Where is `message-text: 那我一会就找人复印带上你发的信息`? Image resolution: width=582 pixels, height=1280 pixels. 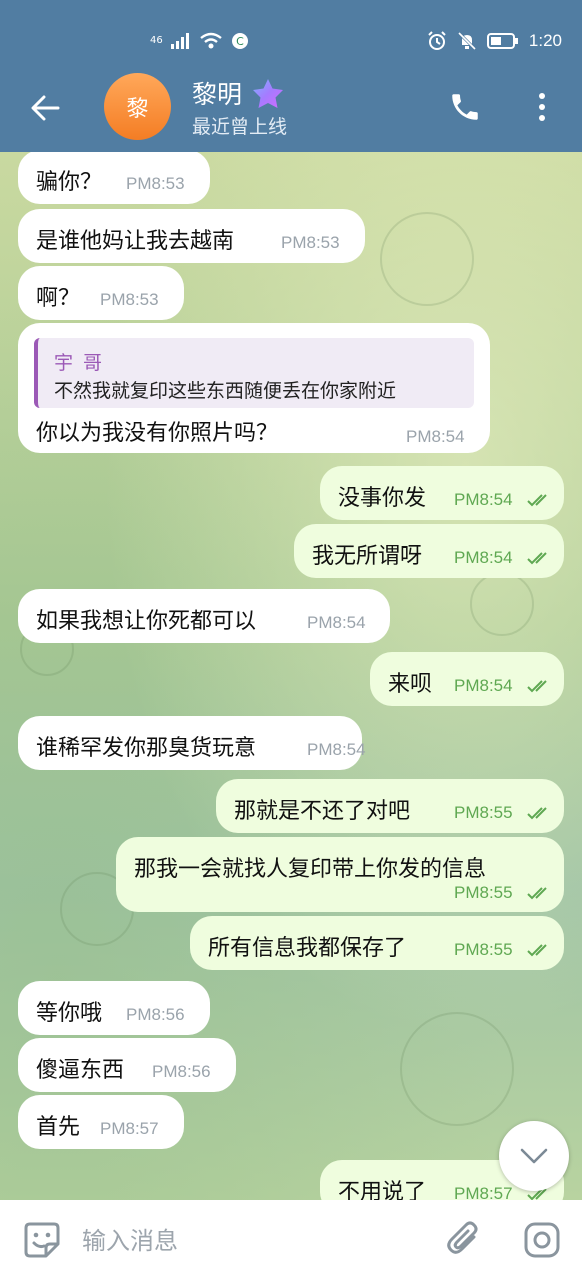
message-text: 那我一会就找人复印带上你发的信息 is located at coordinates (310, 869).